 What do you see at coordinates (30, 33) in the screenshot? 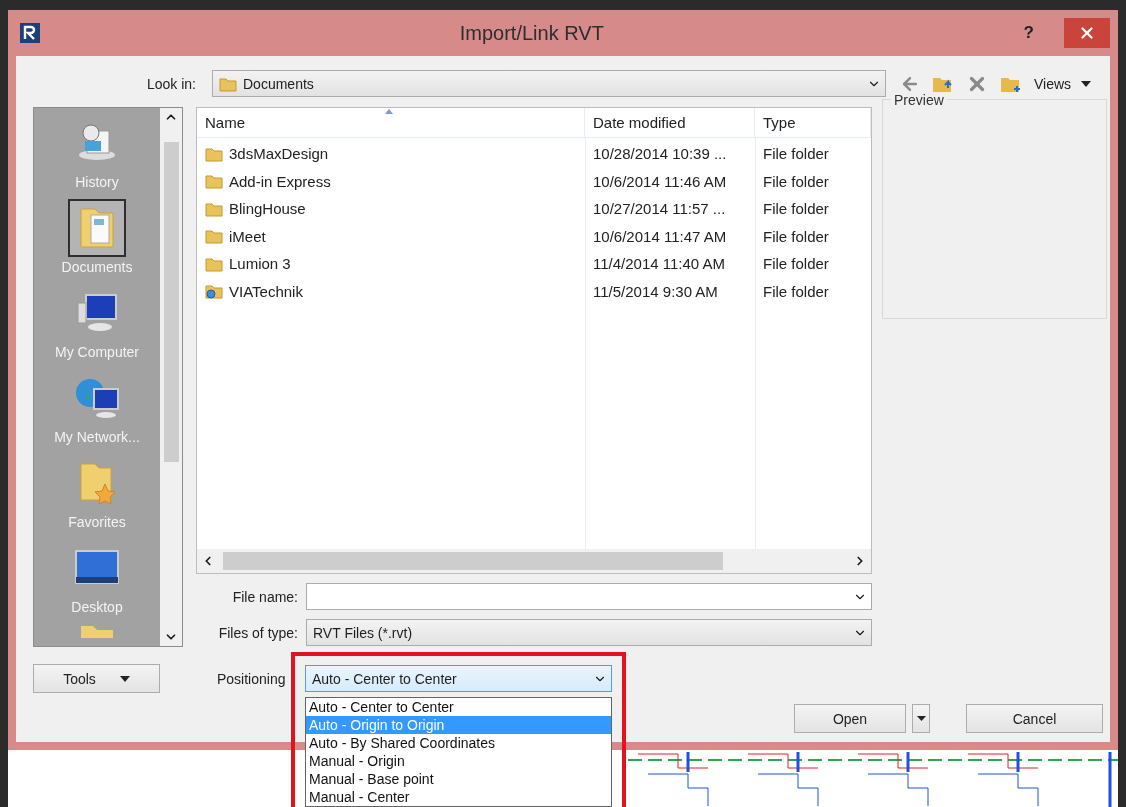
I see `app-logo-icon` at bounding box center [30, 33].